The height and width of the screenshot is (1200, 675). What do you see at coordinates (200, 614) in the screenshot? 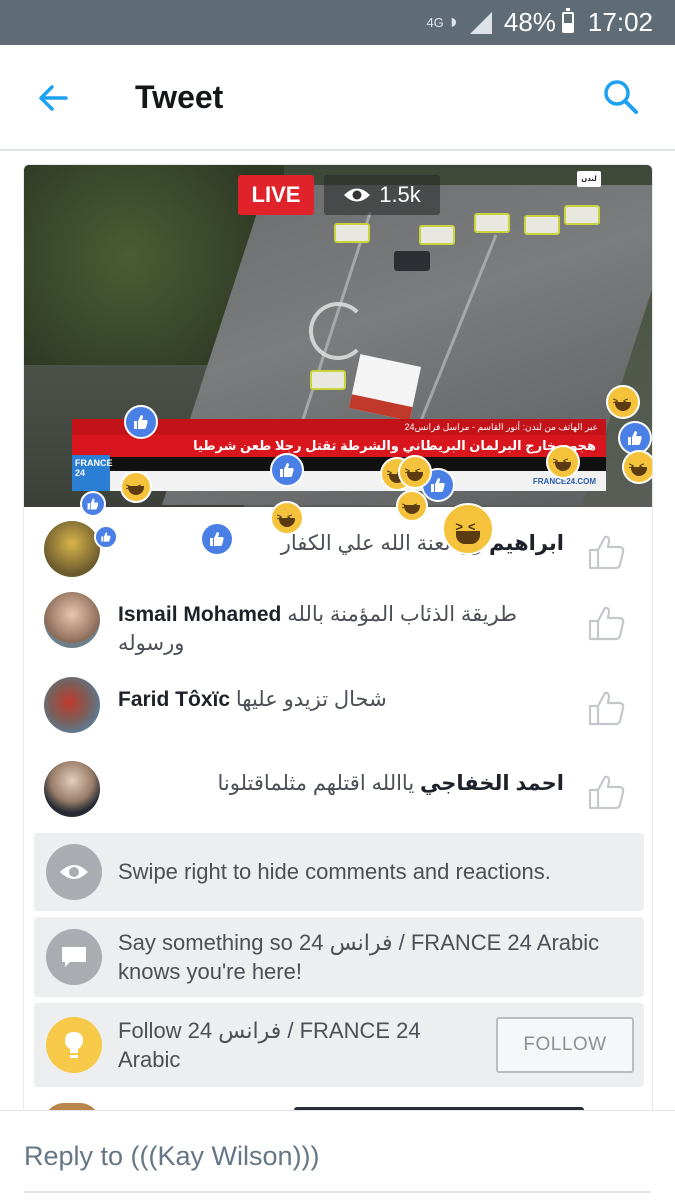
I see `comment-author: Ismail Mohamed` at bounding box center [200, 614].